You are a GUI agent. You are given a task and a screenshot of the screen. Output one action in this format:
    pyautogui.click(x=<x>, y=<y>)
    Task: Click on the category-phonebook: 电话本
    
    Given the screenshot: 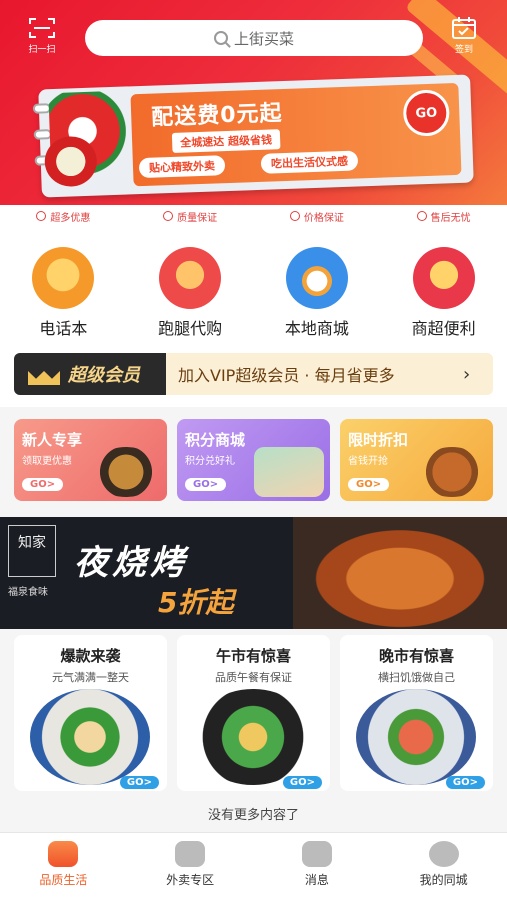 What is the action you would take?
    pyautogui.click(x=63, y=297)
    